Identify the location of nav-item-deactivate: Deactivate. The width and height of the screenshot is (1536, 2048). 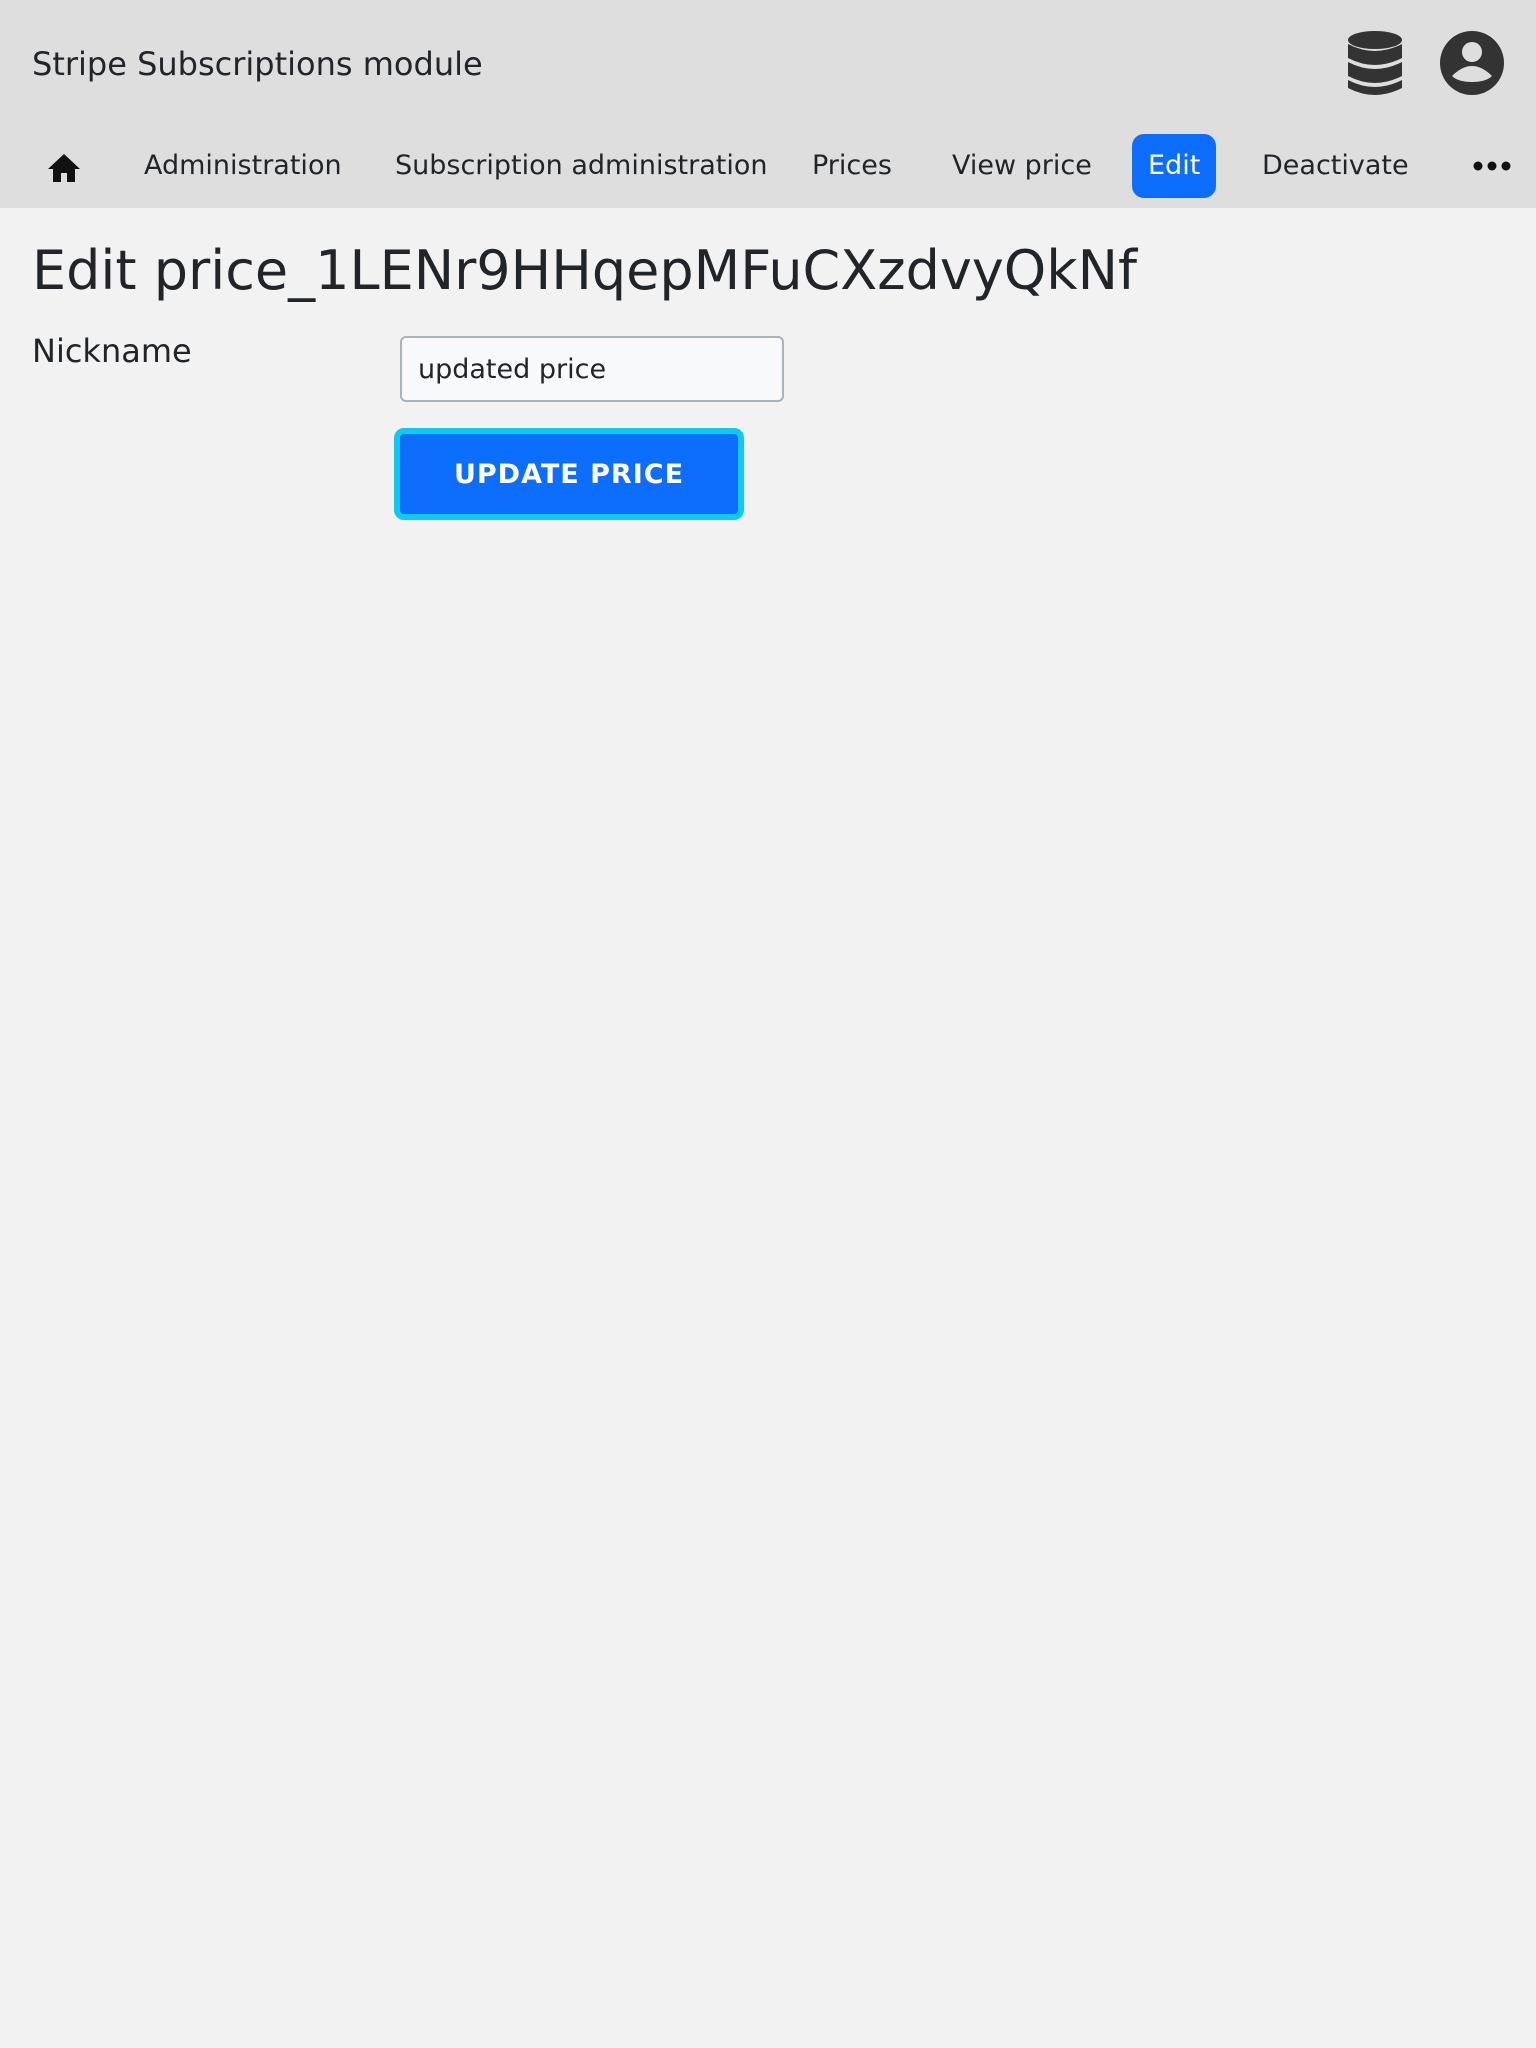
(1335, 166).